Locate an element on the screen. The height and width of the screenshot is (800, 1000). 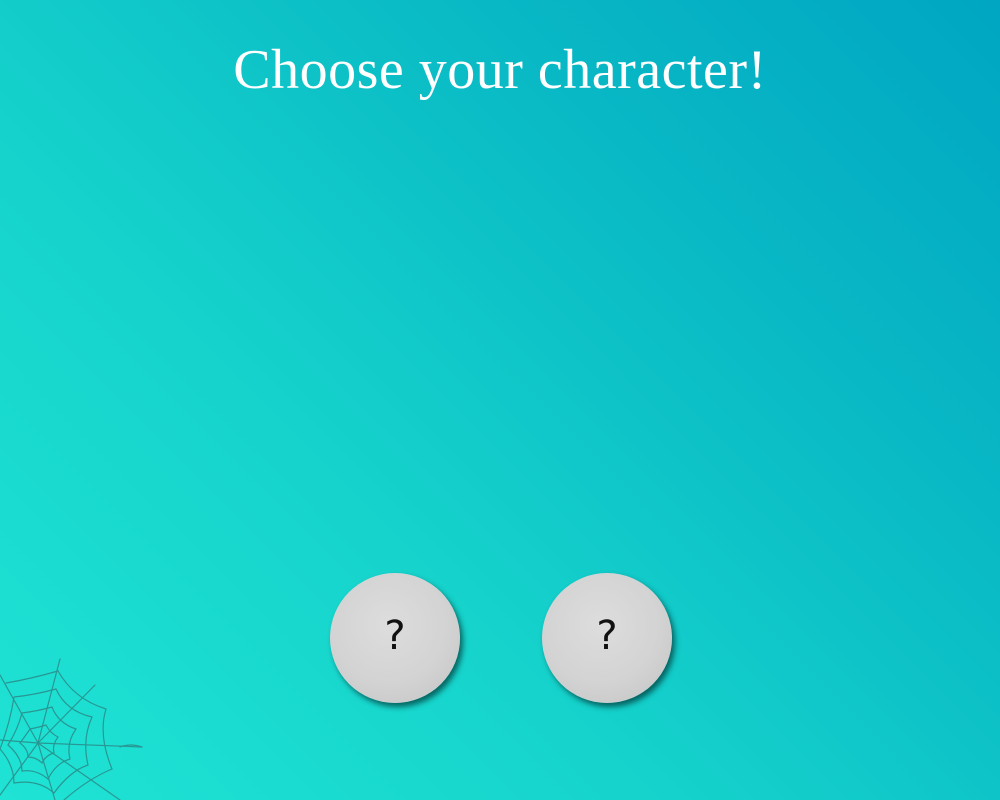
character-select-button-1: ? is located at coordinates (395, 638).